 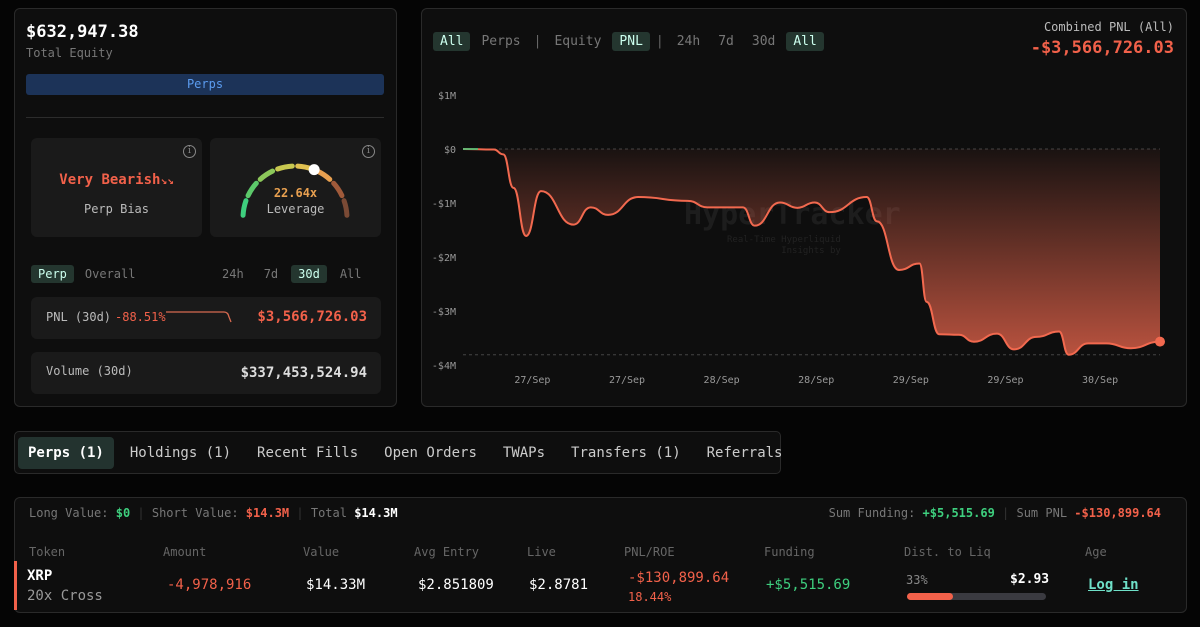 What do you see at coordinates (559, 585) in the screenshot?
I see `live-price: $2.8781` at bounding box center [559, 585].